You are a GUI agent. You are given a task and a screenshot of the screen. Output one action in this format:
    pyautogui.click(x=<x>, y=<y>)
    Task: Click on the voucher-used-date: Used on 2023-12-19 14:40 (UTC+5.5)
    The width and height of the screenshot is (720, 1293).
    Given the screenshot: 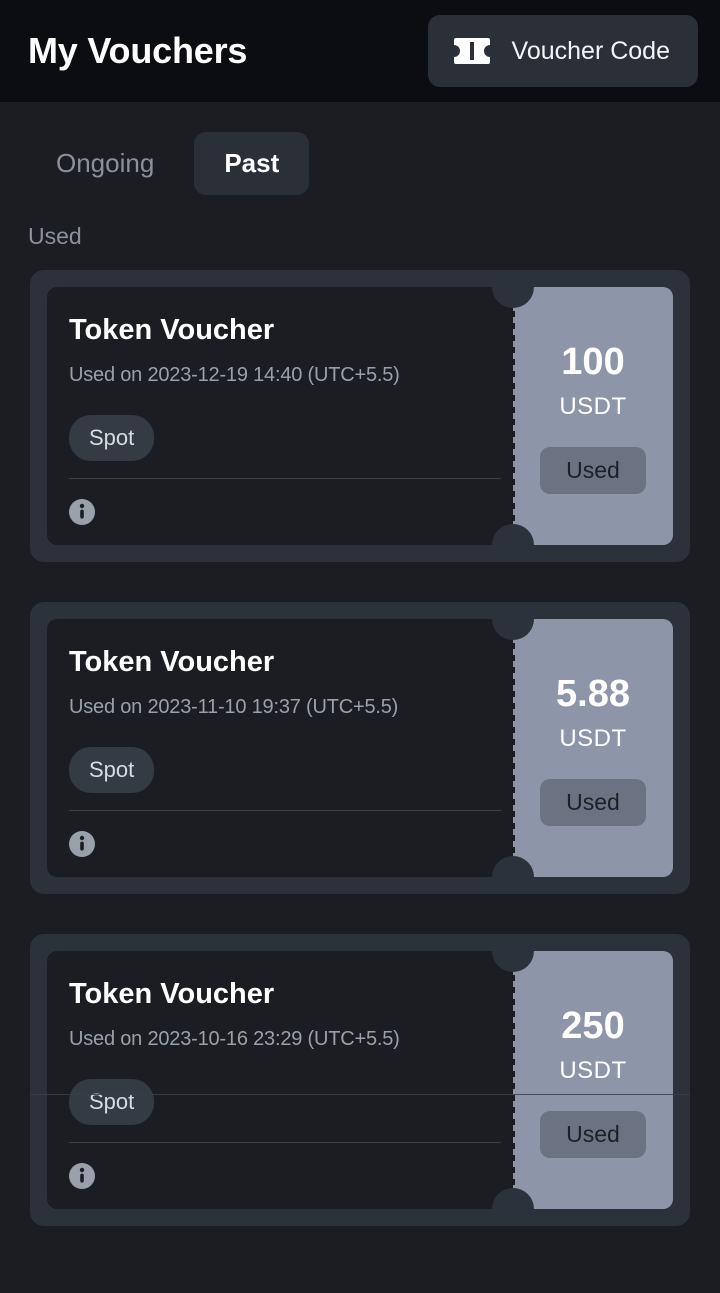 What is the action you would take?
    pyautogui.click(x=234, y=374)
    